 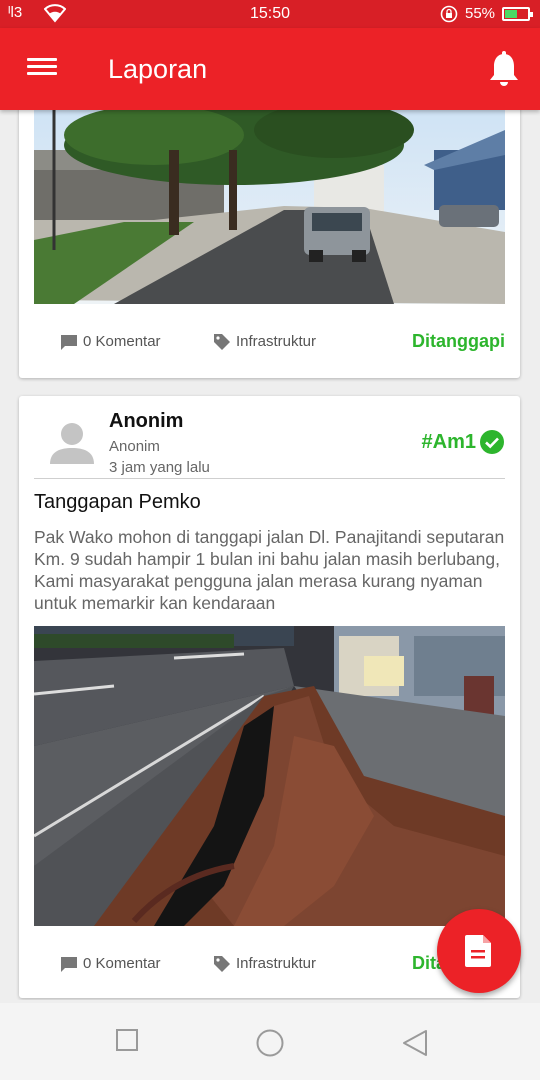 What do you see at coordinates (158, 69) in the screenshot?
I see `page-title: Laporan` at bounding box center [158, 69].